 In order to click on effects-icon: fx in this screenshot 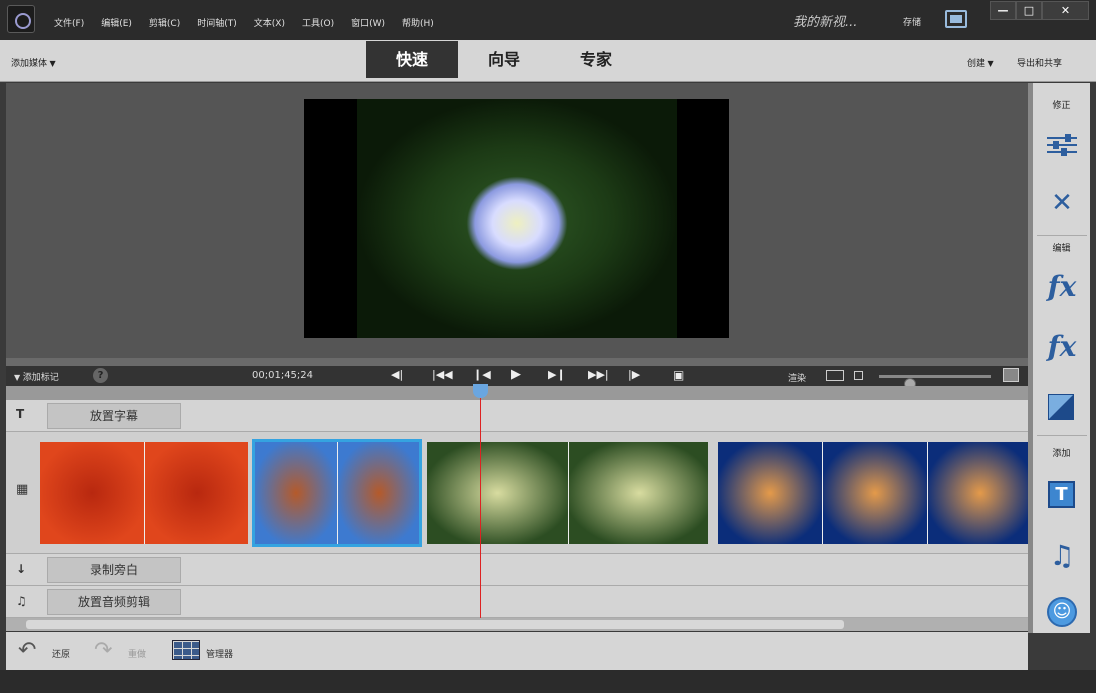, I will do `click(1062, 347)`.